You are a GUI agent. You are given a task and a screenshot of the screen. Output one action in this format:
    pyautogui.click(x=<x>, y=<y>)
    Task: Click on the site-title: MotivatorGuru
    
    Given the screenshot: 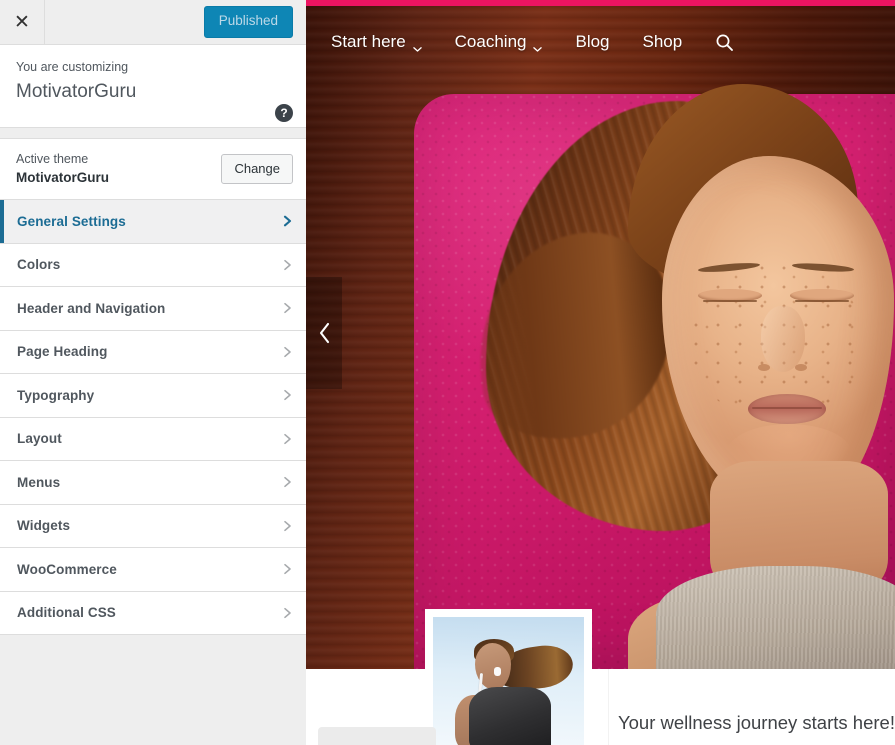 What is the action you would take?
    pyautogui.click(x=76, y=91)
    